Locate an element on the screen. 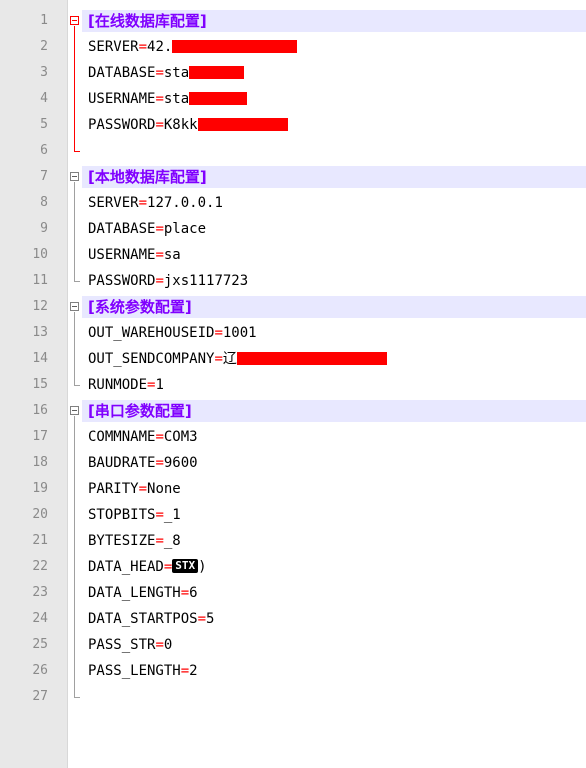 Image resolution: width=586 pixels, height=768 pixels. section-header-line: [串口参数配置] is located at coordinates (334, 411).